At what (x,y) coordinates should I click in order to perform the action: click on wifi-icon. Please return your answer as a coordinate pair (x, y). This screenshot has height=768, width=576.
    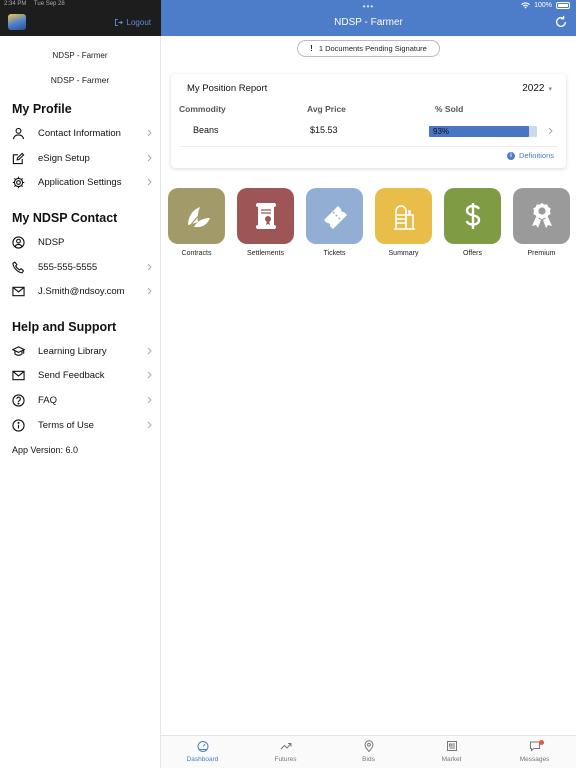
    Looking at the image, I should click on (525, 5).